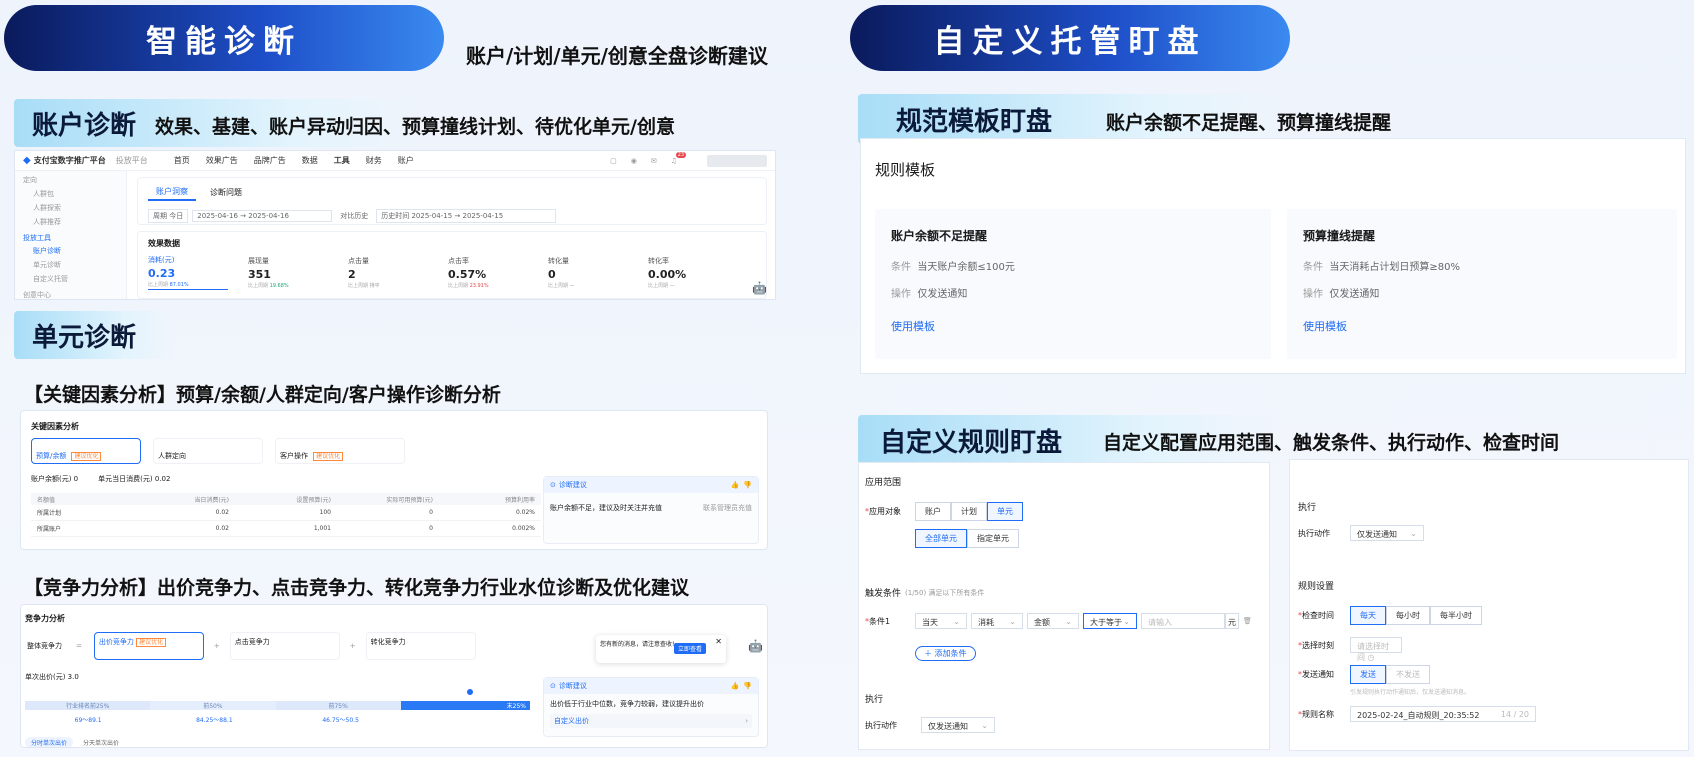 This screenshot has width=1694, height=757. I want to click on metric-hint: 比上周期, so click(658, 286).